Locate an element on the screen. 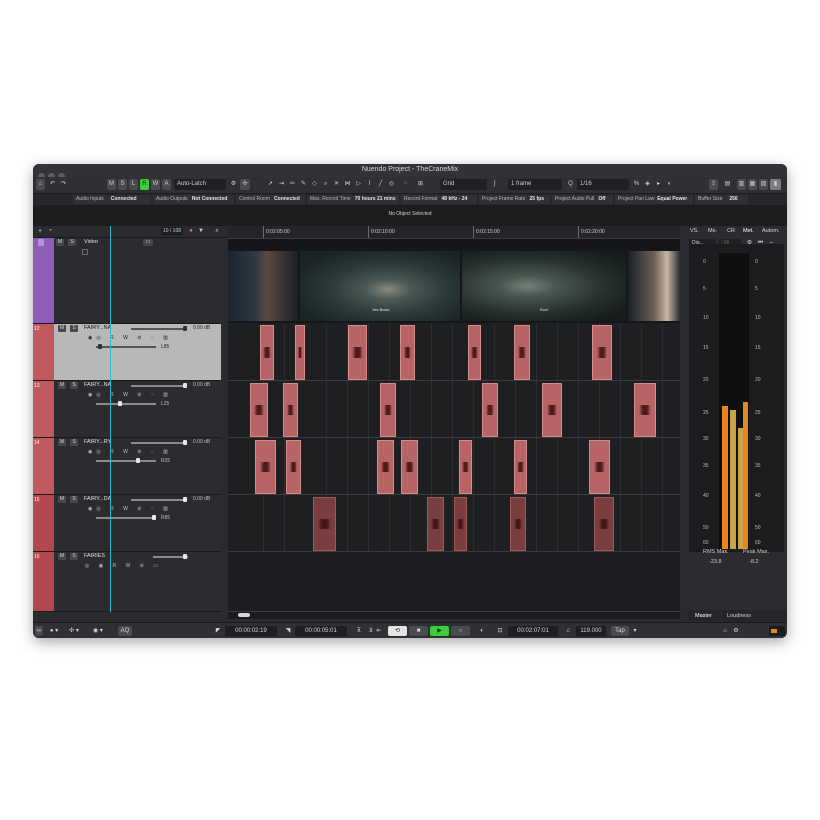 Image resolution: width=820 pixels, height=820 pixels. tempo-menu-icon: ▾ is located at coordinates (635, 631).